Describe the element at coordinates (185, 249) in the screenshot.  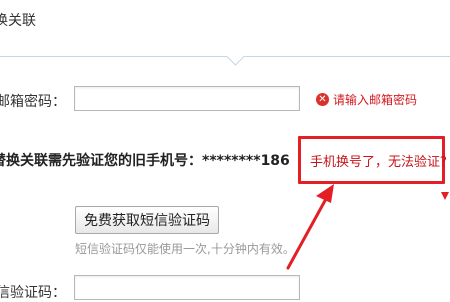
I see `sms-hint-text: 短信验证码仅能使用一次,十分钟内有效。` at that location.